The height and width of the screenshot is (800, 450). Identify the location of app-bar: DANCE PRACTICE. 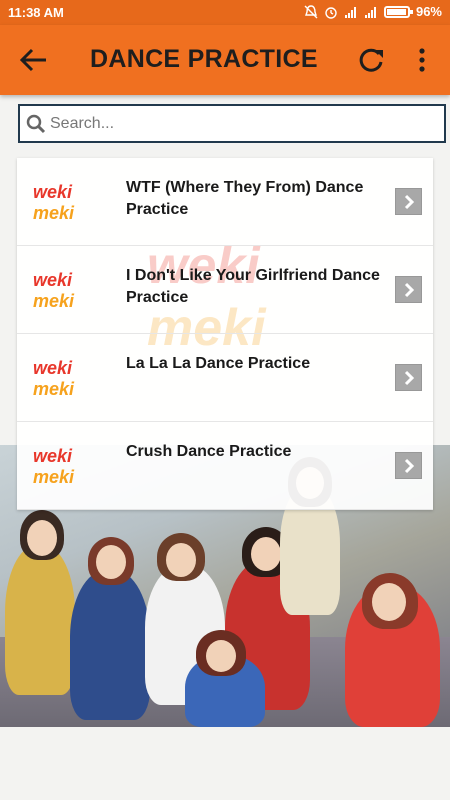
(225, 60).